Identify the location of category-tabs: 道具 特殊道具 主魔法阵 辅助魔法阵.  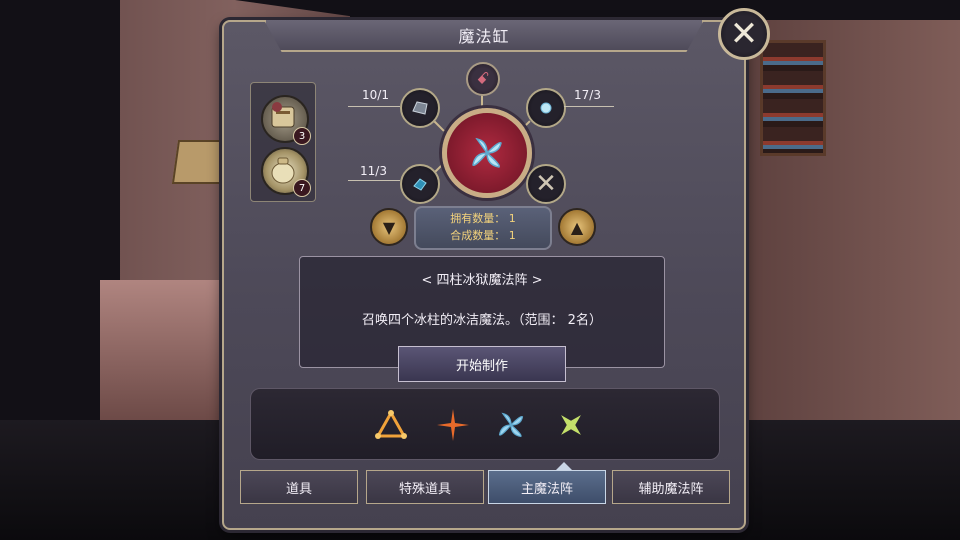
(485, 483).